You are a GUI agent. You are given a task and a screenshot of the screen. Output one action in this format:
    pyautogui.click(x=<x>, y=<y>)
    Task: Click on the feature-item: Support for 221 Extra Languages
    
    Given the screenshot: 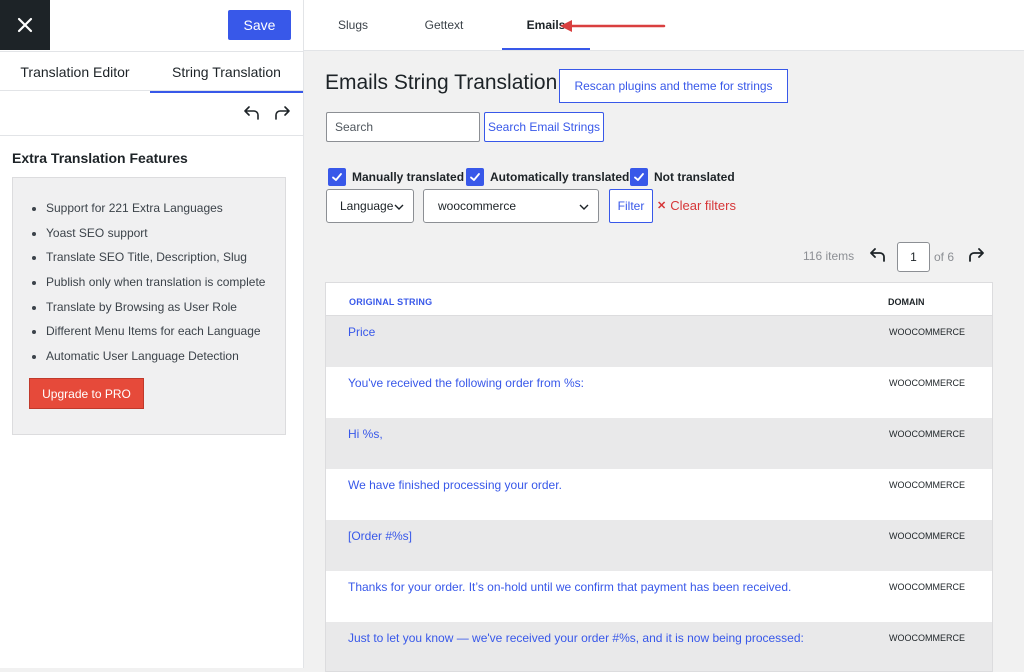 What is the action you would take?
    pyautogui.click(x=155, y=212)
    